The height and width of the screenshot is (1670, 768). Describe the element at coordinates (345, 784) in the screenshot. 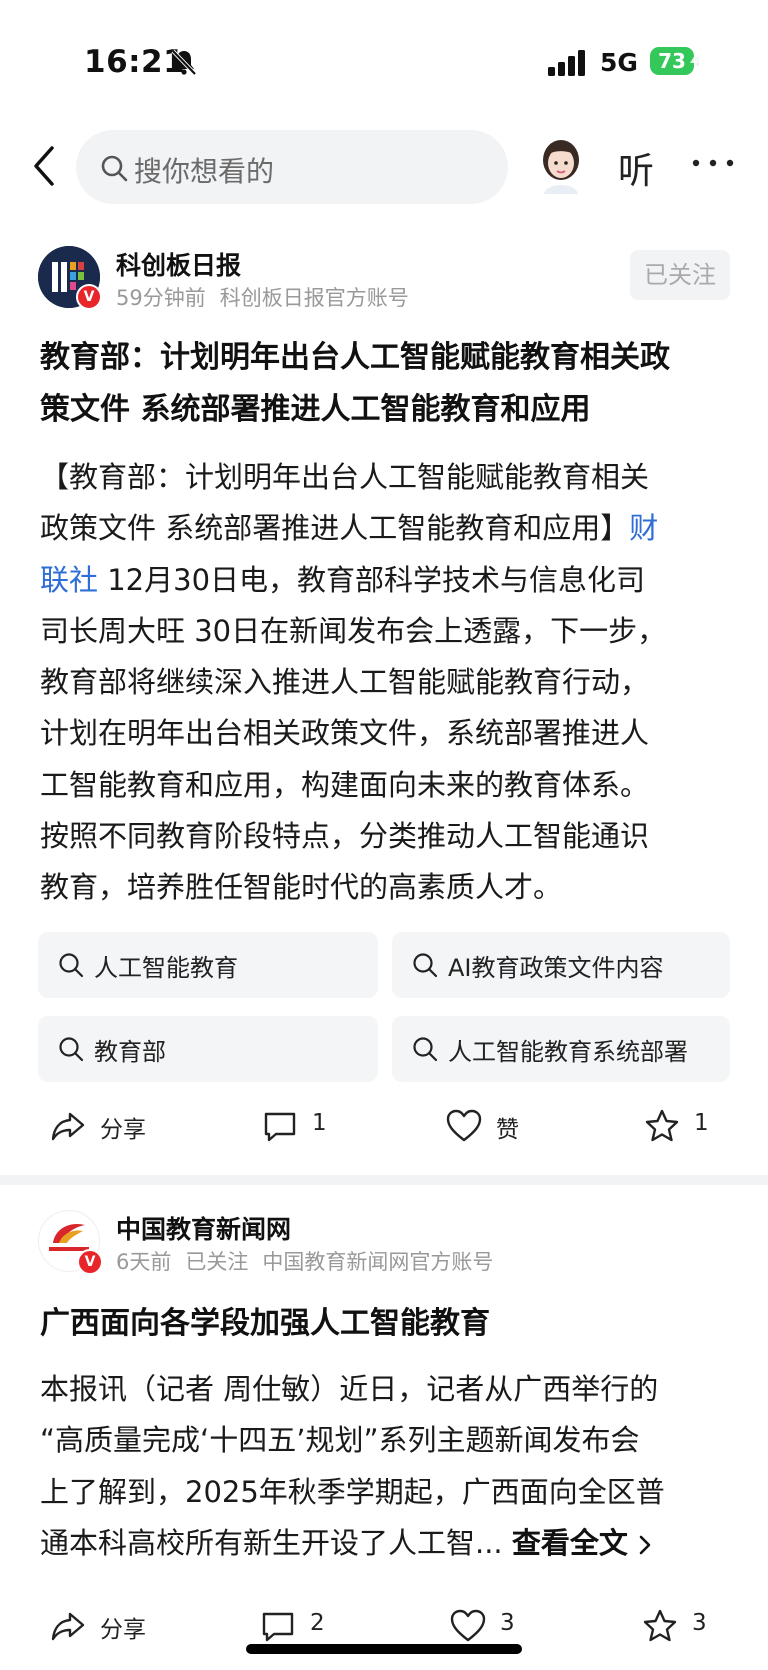

I see `body-line: 工智能教育和应用，构建面向未来的教育体系。` at that location.